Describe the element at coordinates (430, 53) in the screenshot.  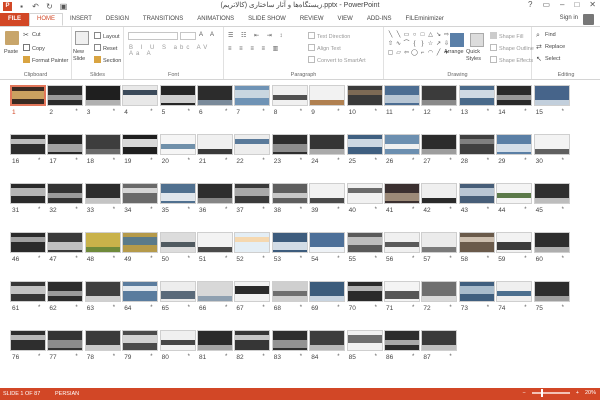
I see `curve-shape-icon: ◠` at that location.